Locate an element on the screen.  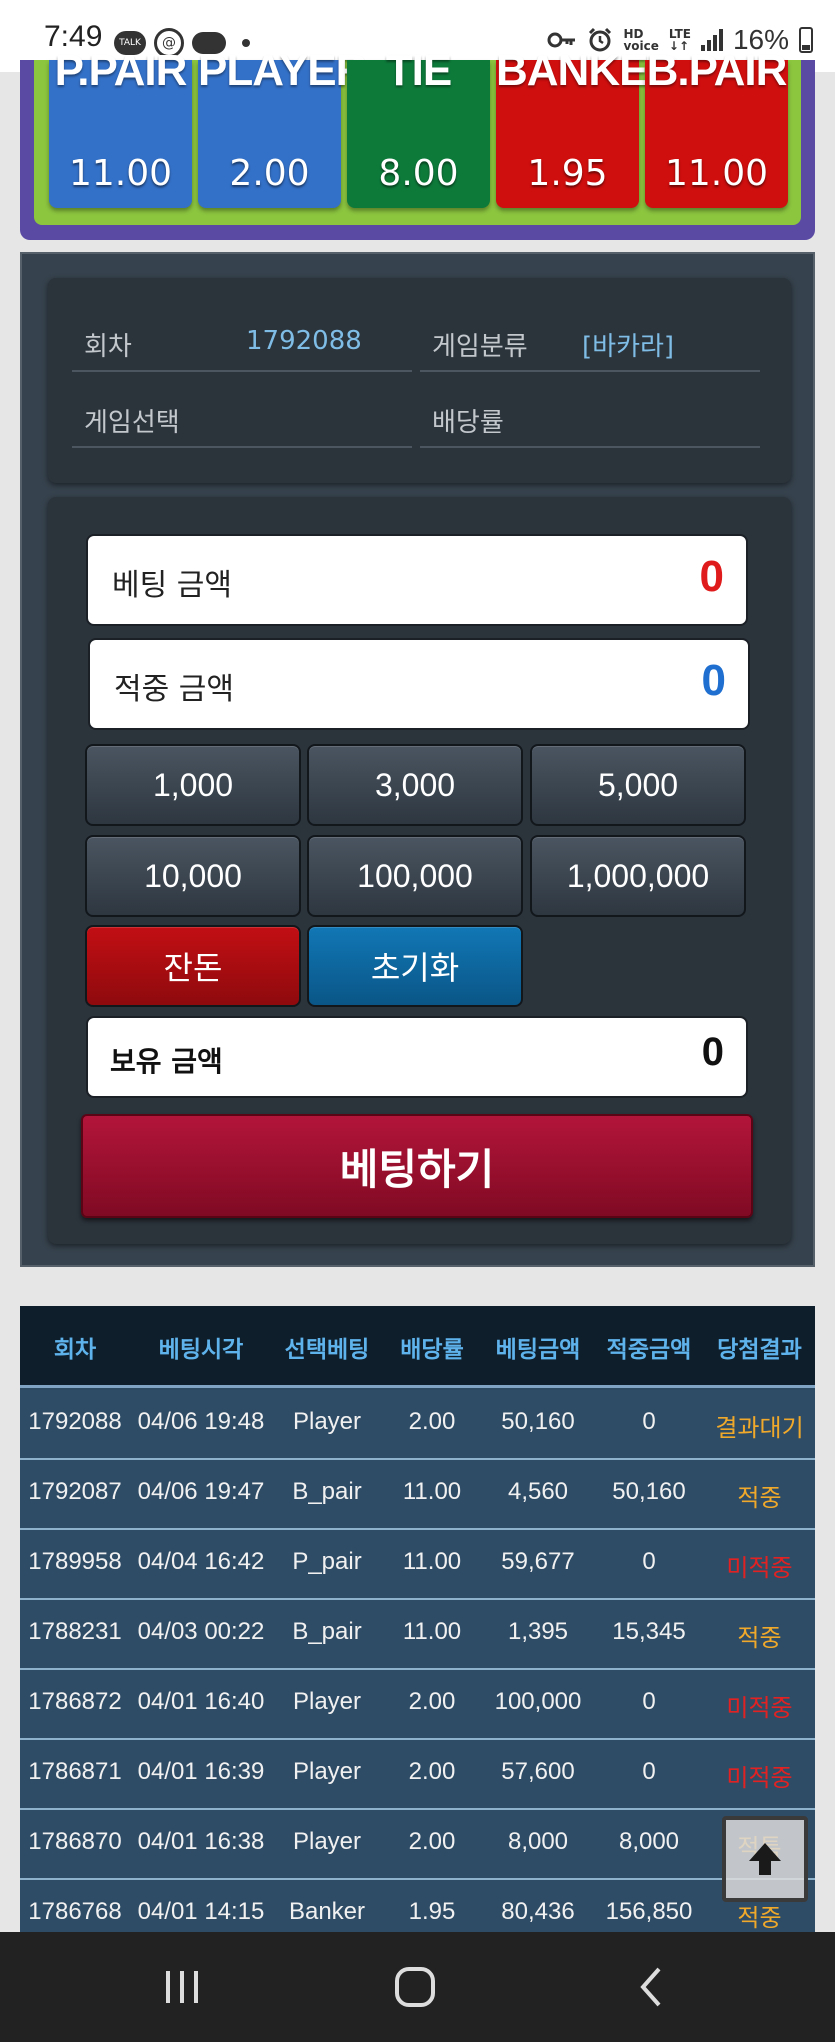
cell-time: 04/04 16:42 is located at coordinates (201, 1561).